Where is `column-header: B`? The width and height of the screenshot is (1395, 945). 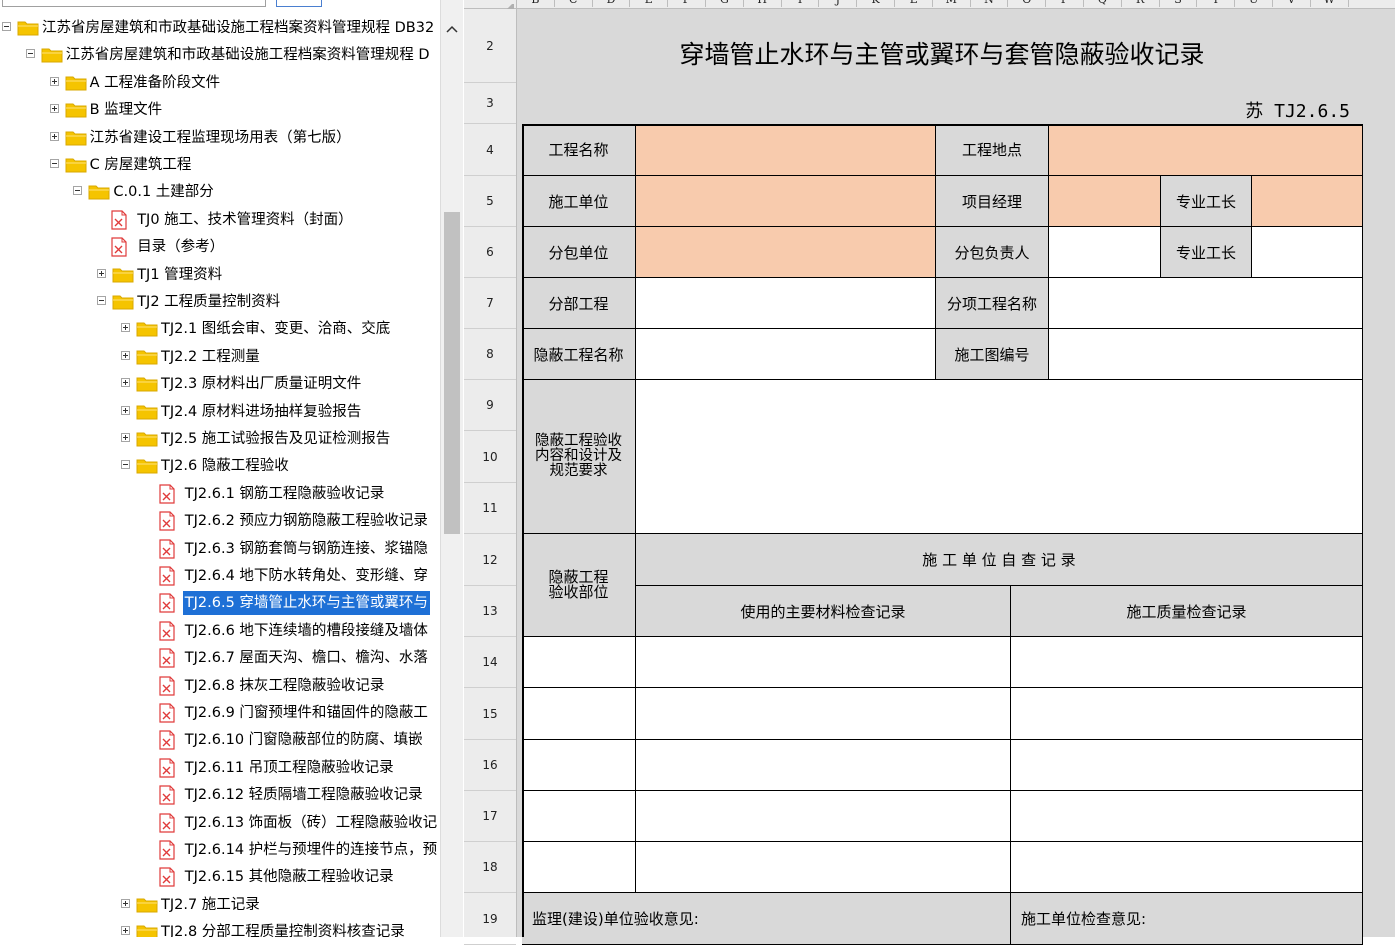 column-header: B is located at coordinates (536, 3).